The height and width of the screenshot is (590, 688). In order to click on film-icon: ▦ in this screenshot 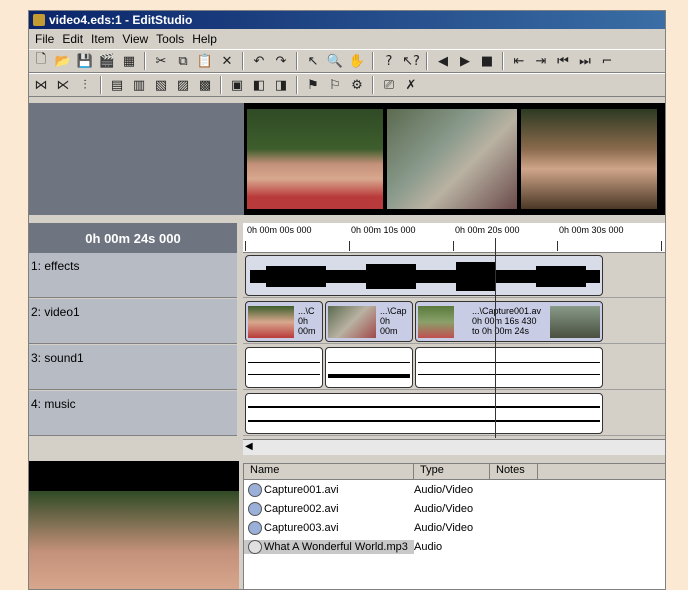, I will do `click(129, 61)`.